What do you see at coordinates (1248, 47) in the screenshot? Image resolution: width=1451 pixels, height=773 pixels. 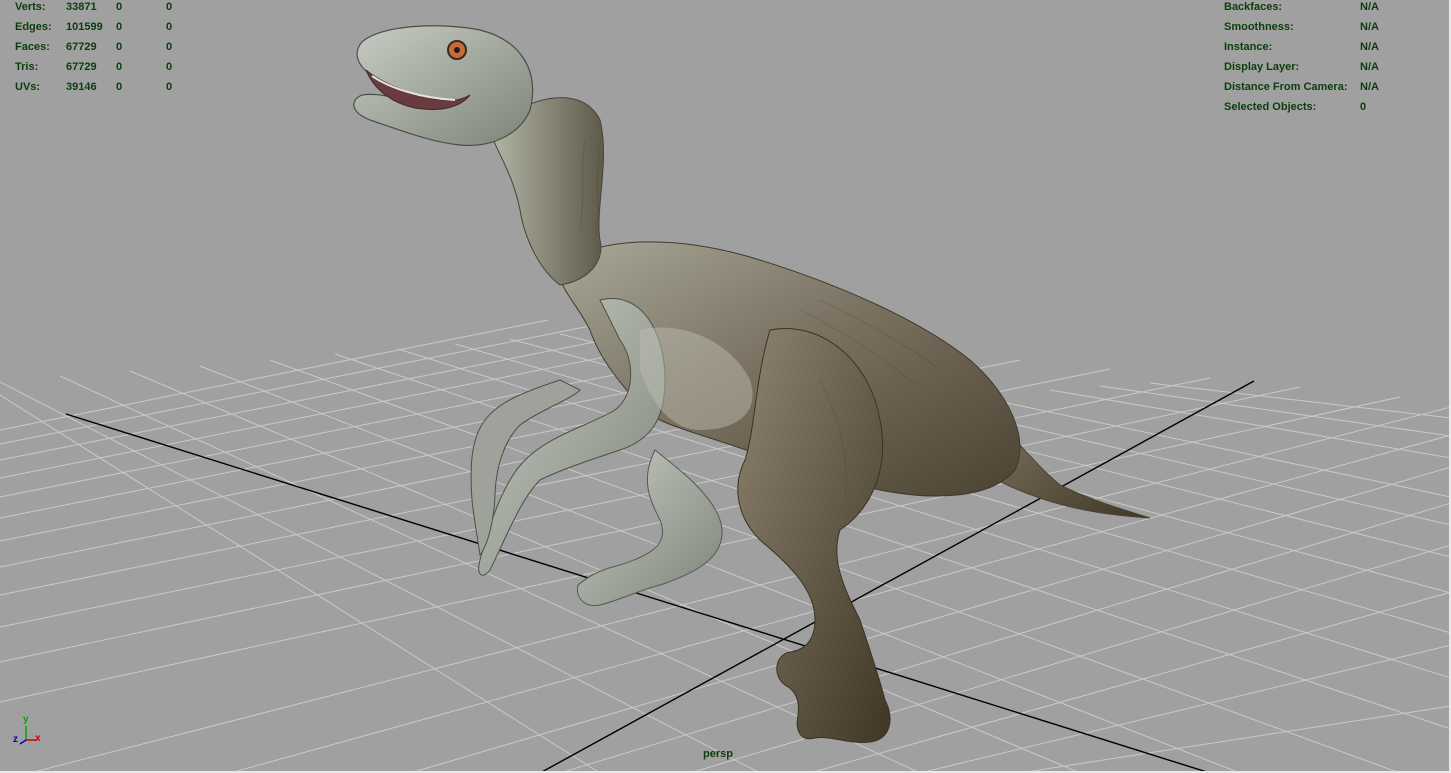 I see `hud-label: Instance:` at bounding box center [1248, 47].